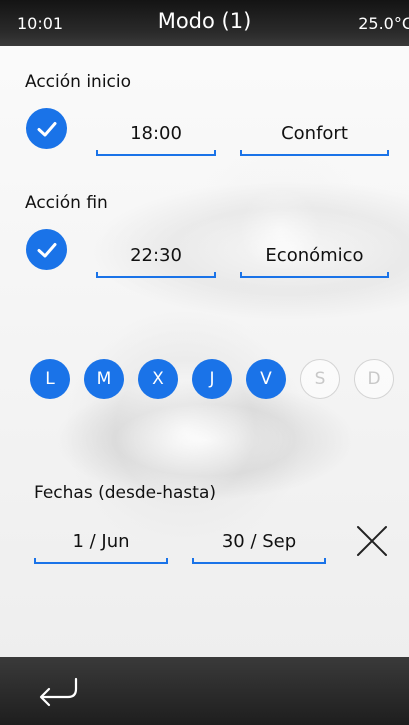 This screenshot has width=409, height=725. I want to click on end-mode-value: Económico, so click(314, 255).